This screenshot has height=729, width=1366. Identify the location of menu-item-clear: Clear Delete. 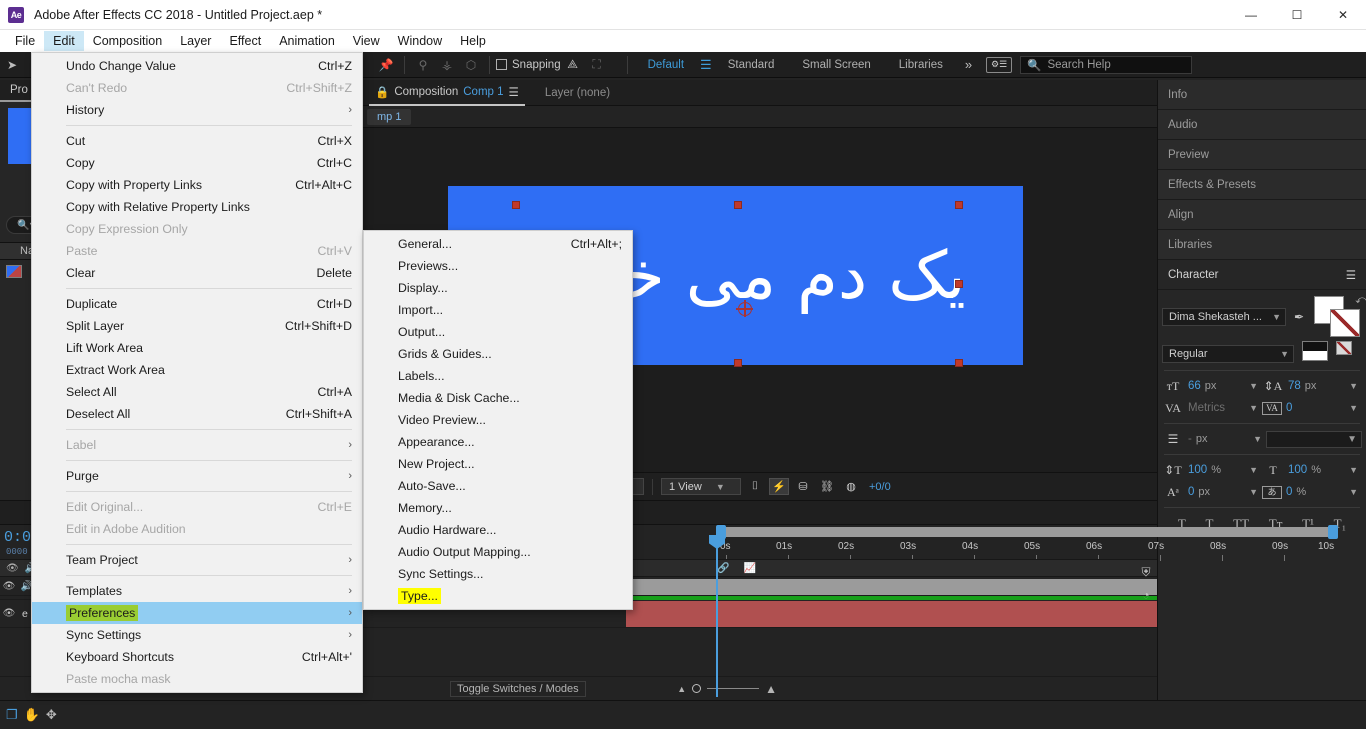
(197, 273).